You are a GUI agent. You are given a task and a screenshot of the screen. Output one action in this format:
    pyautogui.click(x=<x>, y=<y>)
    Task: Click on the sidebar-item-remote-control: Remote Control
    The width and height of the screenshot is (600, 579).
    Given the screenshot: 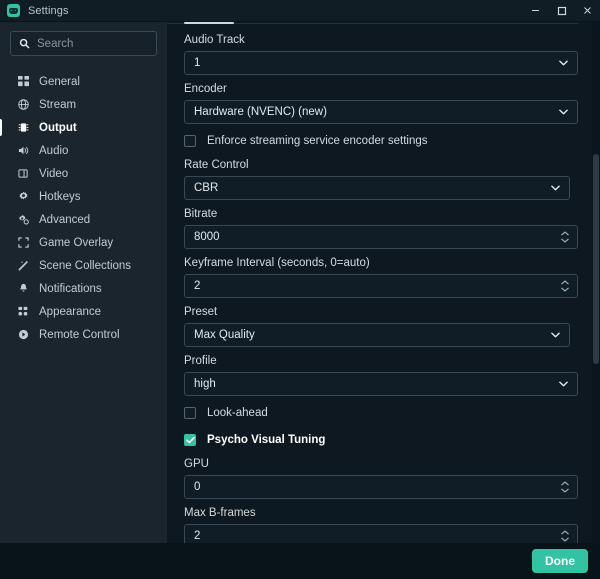 What is the action you would take?
    pyautogui.click(x=83, y=334)
    